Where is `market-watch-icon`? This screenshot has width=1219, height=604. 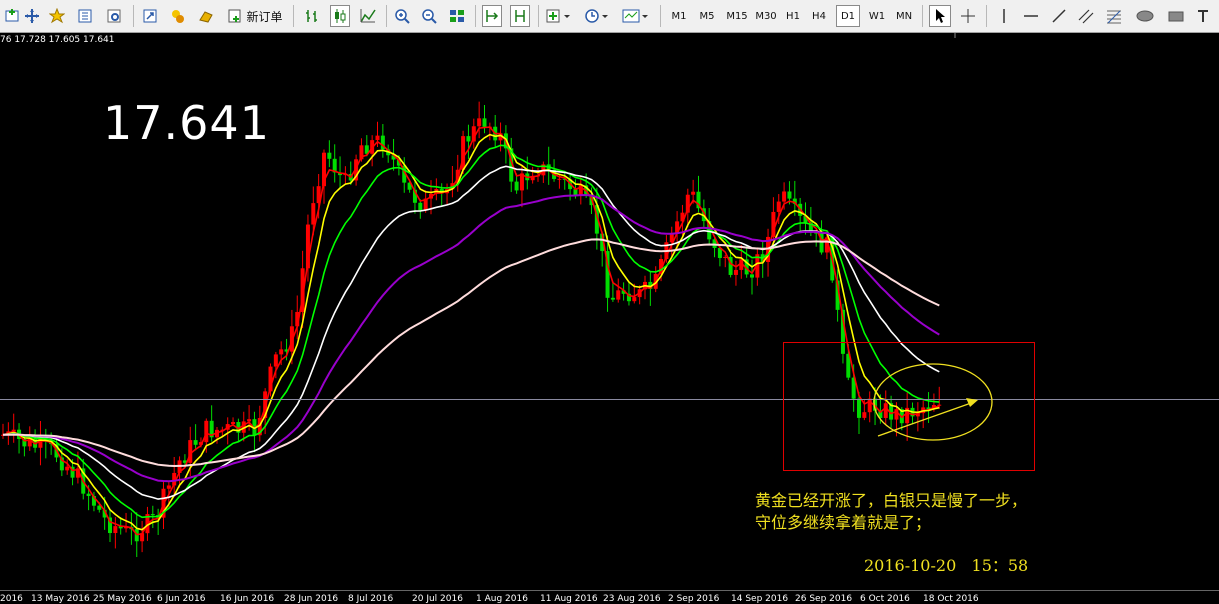
market-watch-icon is located at coordinates (178, 16).